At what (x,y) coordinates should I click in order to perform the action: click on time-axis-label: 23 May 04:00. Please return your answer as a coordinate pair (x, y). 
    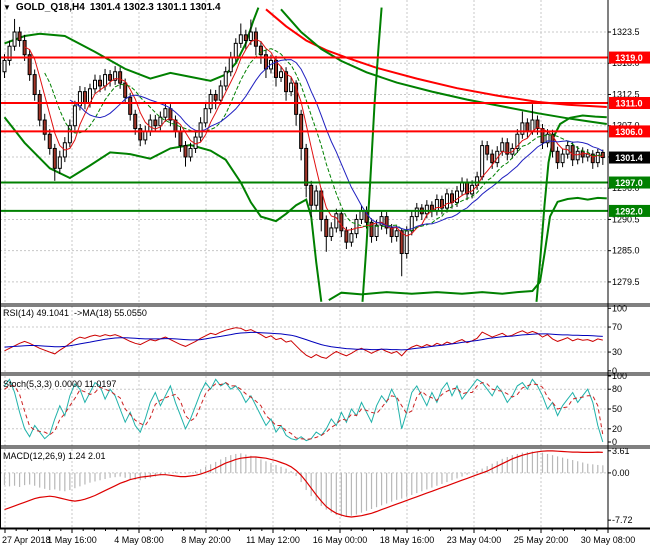
    Looking at the image, I should click on (474, 540).